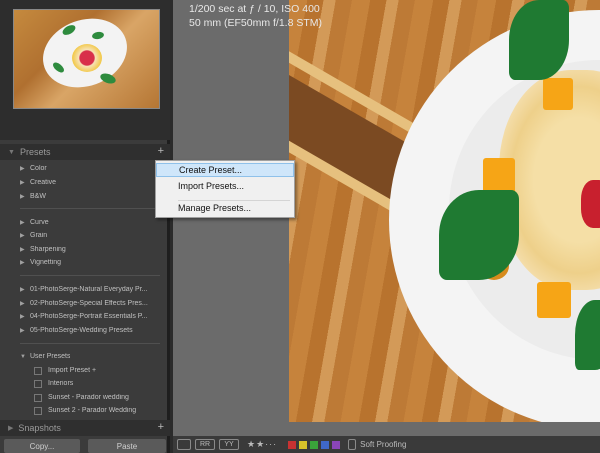 This screenshot has height=453, width=600. What do you see at coordinates (83, 168) in the screenshot?
I see `preset-group-color: ▶ Color` at bounding box center [83, 168].